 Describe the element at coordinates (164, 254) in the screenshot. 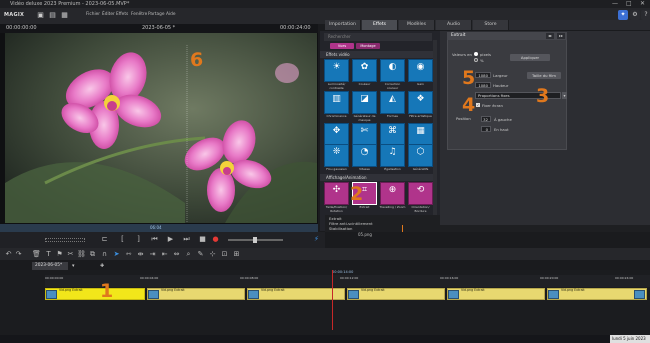

I see `slip-icon: ⇤` at that location.